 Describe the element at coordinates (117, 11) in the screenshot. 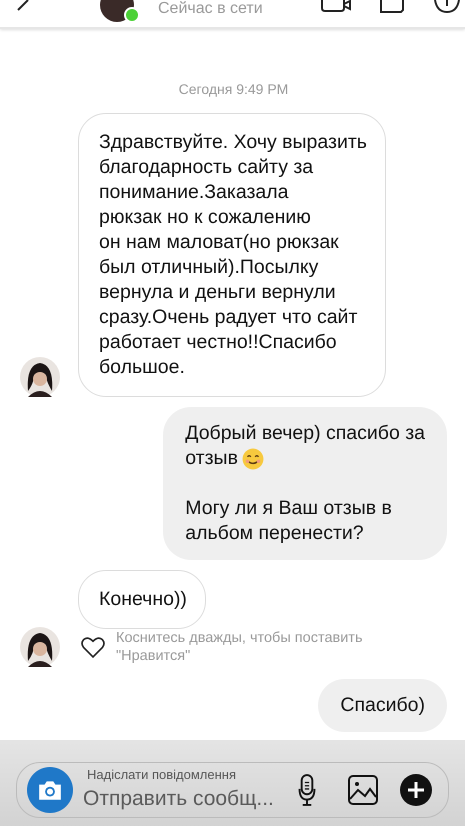

I see `avatar` at that location.